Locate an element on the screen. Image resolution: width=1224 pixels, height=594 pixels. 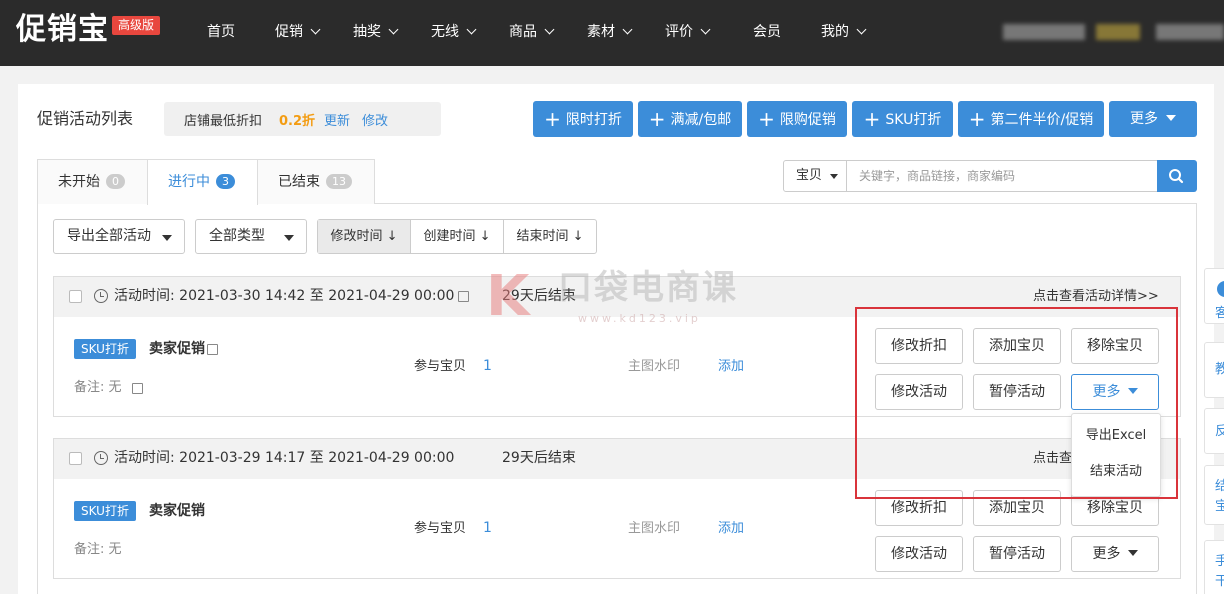
sort-created-time: 创建时间 ↓ is located at coordinates (457, 236).